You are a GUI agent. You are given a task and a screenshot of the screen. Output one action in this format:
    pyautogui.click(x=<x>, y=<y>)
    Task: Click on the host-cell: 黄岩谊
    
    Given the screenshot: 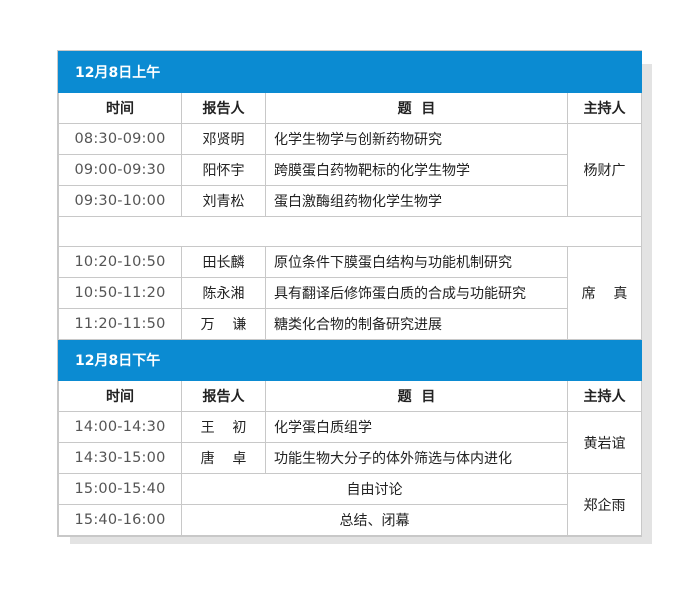 What is the action you would take?
    pyautogui.click(x=604, y=442)
    